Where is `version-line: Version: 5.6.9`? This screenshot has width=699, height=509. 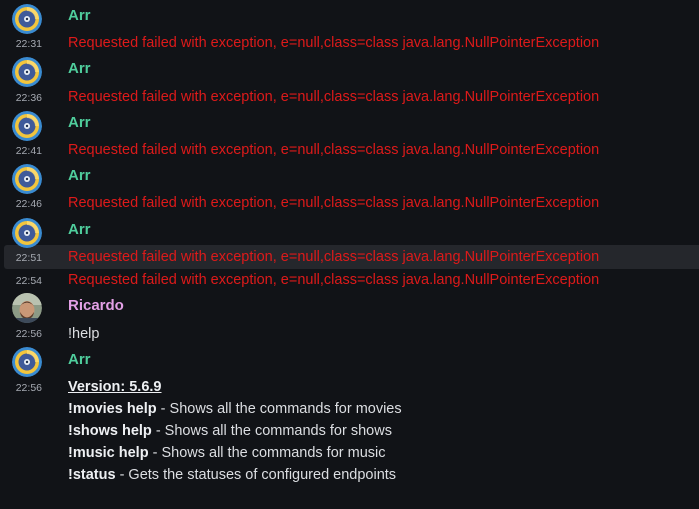
version-line: Version: 5.6.9 is located at coordinates (115, 387).